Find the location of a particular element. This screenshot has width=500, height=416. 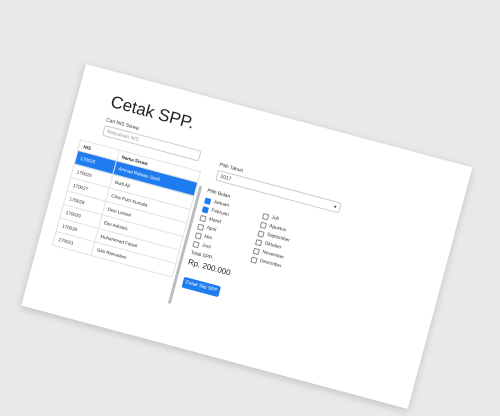

year-value: 2017 is located at coordinates (225, 178).